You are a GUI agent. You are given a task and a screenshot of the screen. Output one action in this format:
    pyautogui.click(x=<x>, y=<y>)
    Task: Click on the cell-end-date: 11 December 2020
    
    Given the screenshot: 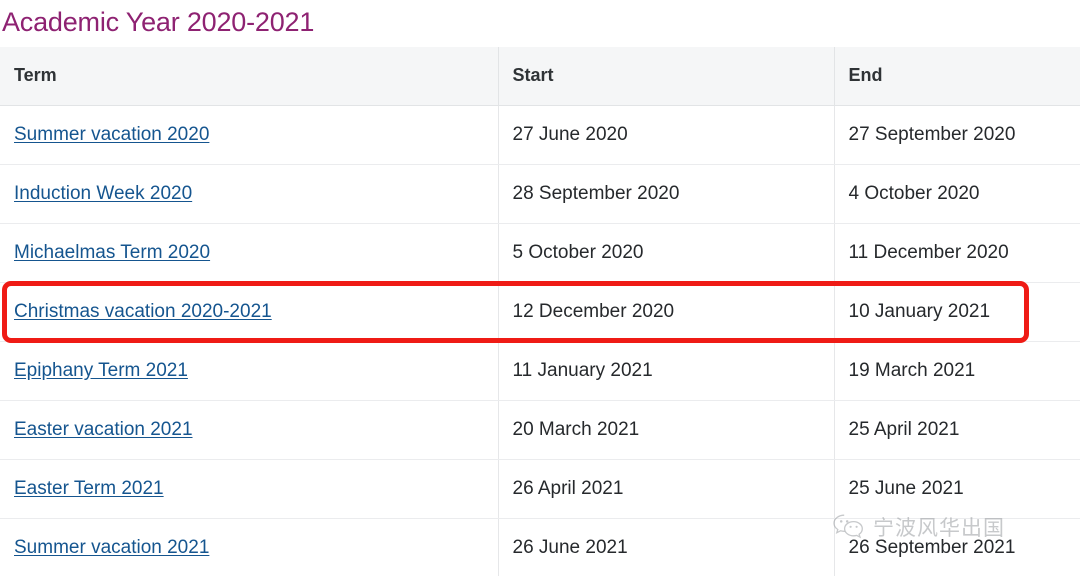 What is the action you would take?
    pyautogui.click(x=957, y=253)
    